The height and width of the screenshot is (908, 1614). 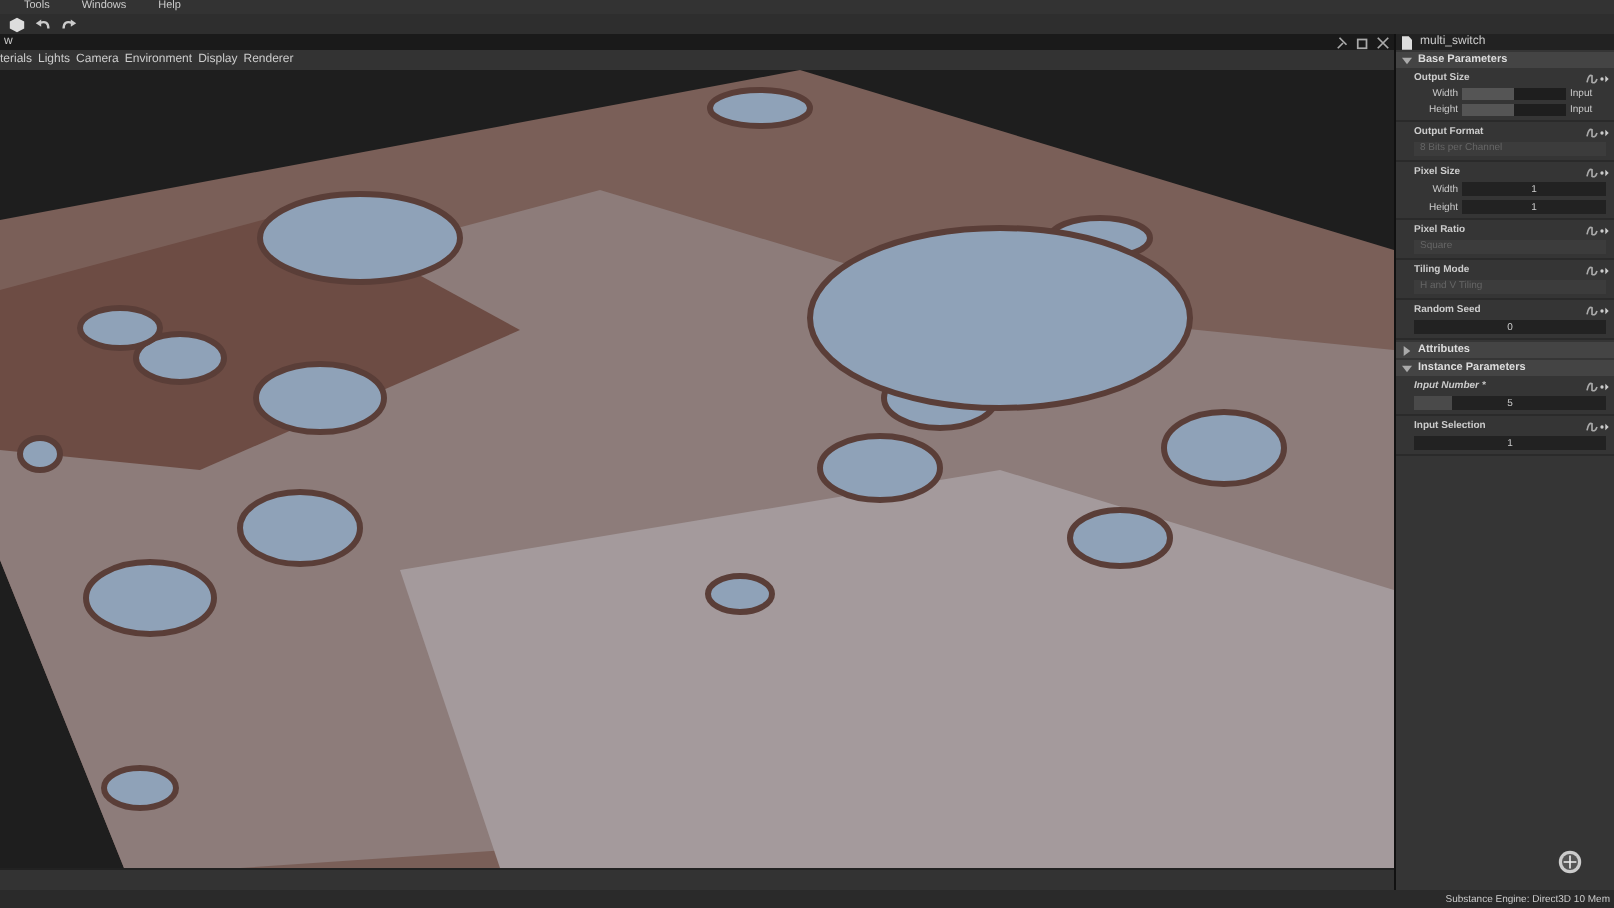 What do you see at coordinates (43, 24) in the screenshot?
I see `undo-icon` at bounding box center [43, 24].